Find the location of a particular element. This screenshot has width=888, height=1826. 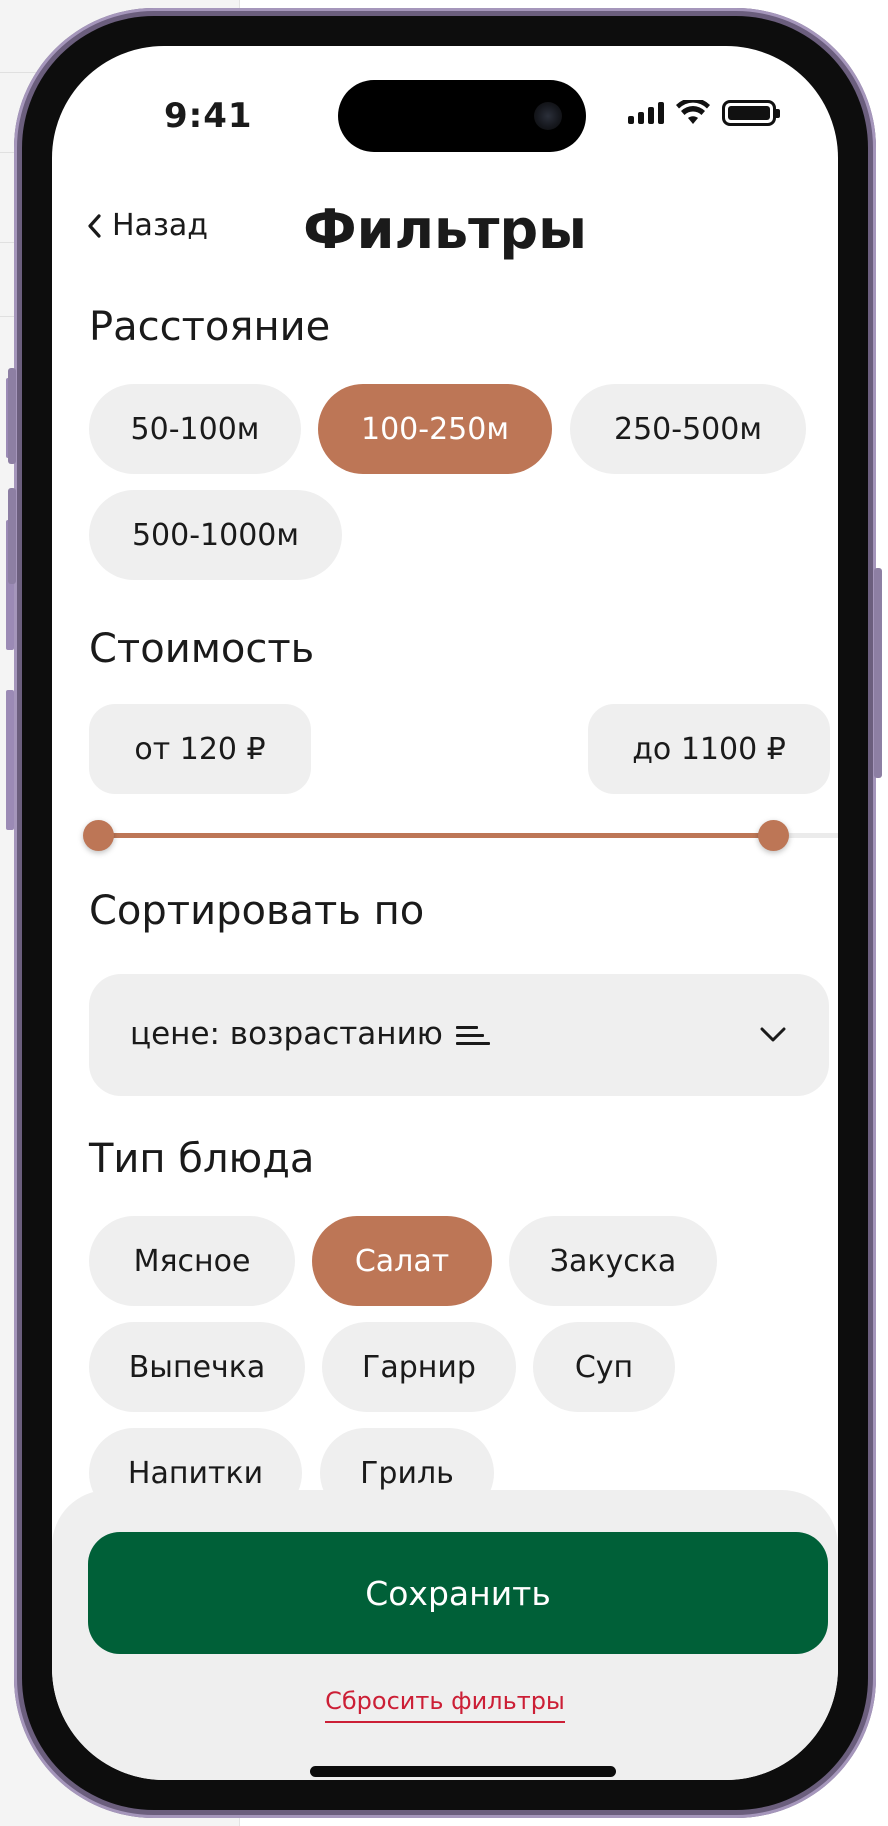

distance-chip: 250-500м is located at coordinates (688, 429).